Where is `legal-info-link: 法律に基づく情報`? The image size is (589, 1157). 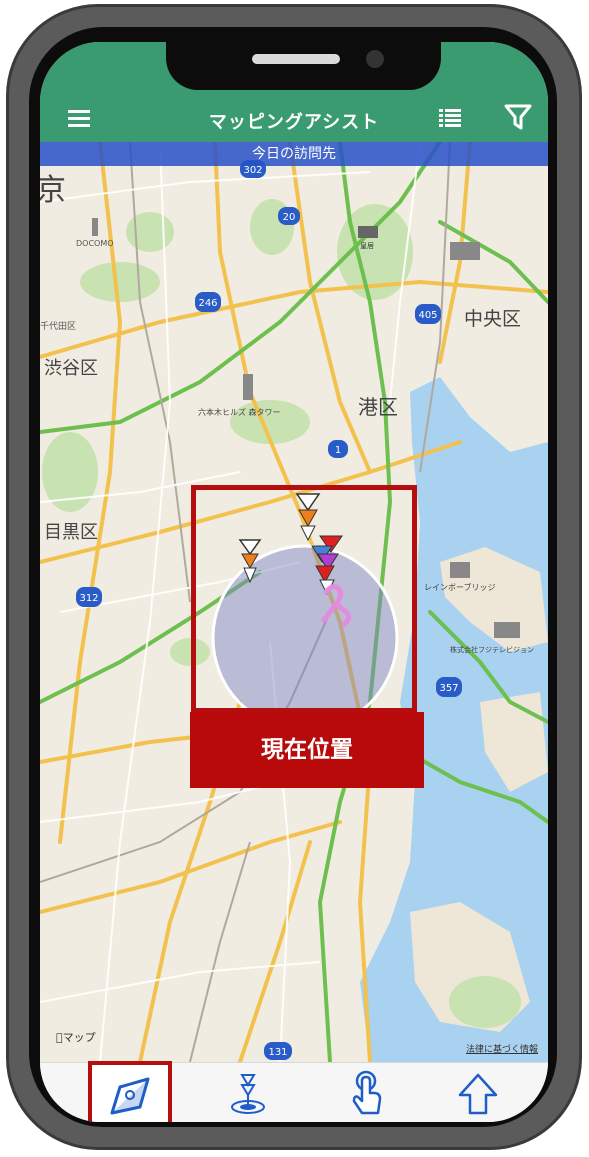 legal-info-link: 法律に基づく情報 is located at coordinates (502, 1048).